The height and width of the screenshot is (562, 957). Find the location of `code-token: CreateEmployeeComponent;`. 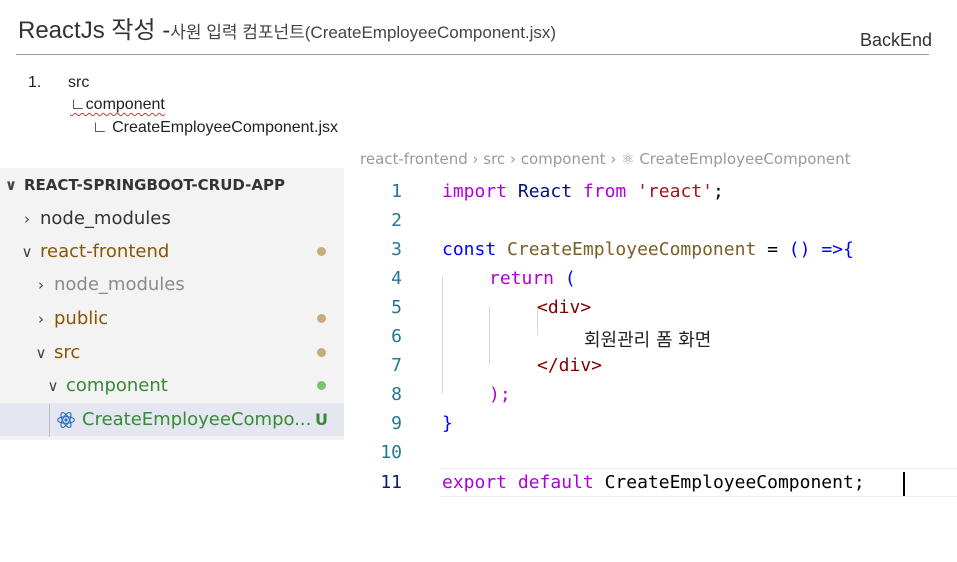

code-token: CreateEmployeeComponent; is located at coordinates (729, 482).